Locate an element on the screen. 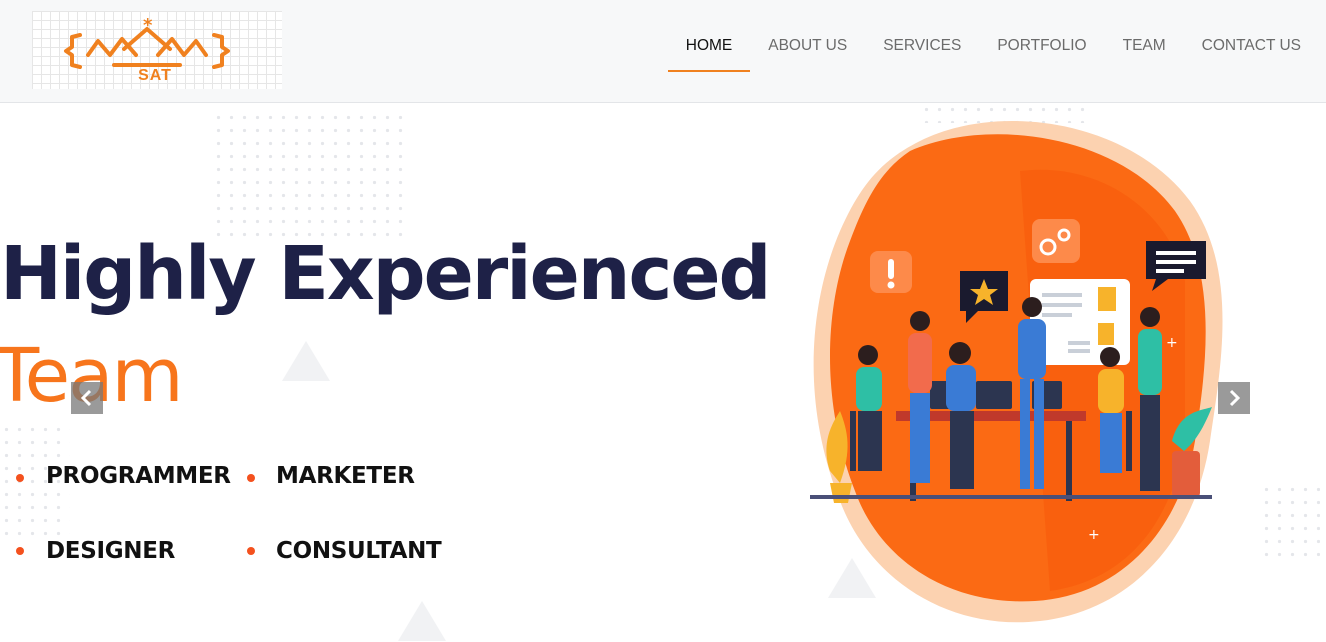 This screenshot has width=1326, height=642. slider-prev-button is located at coordinates (87, 398).